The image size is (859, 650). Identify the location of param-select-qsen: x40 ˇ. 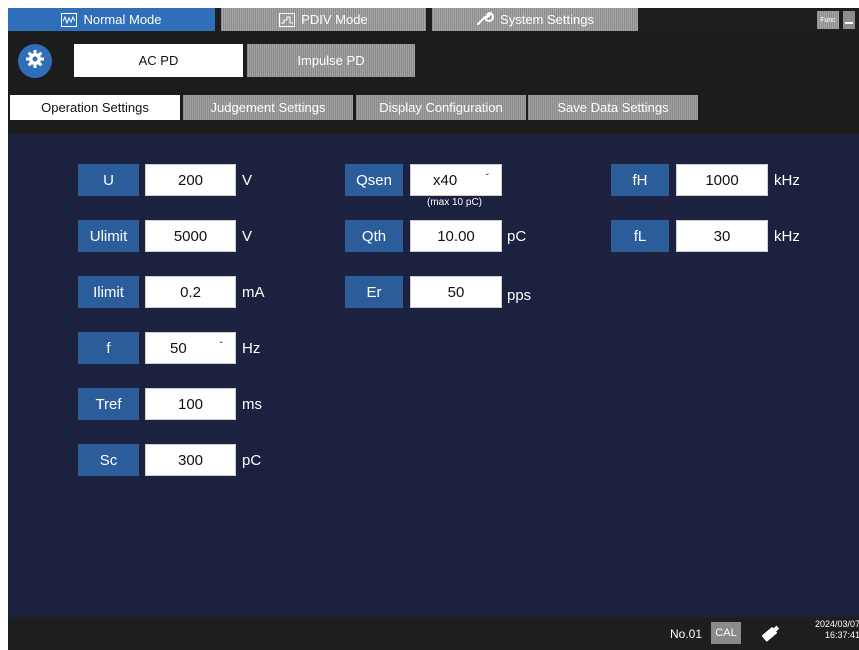
(456, 180).